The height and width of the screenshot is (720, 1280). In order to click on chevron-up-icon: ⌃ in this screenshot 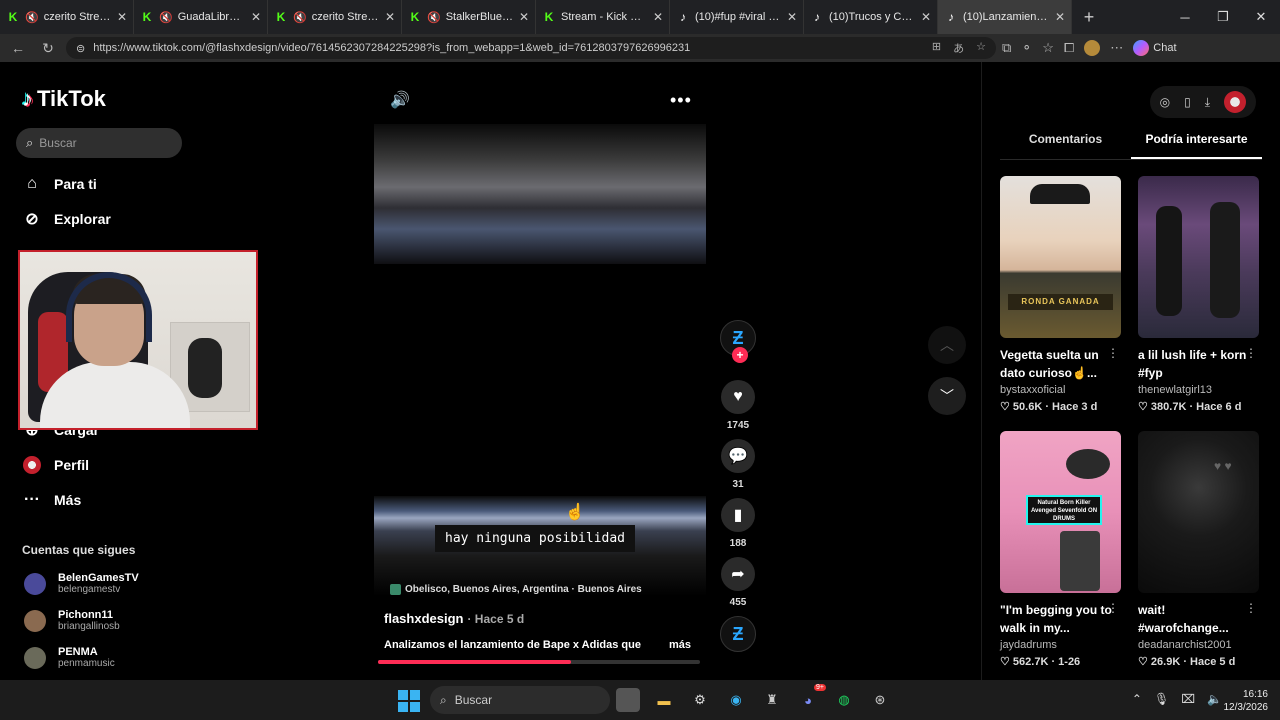, I will do `click(1137, 699)`.